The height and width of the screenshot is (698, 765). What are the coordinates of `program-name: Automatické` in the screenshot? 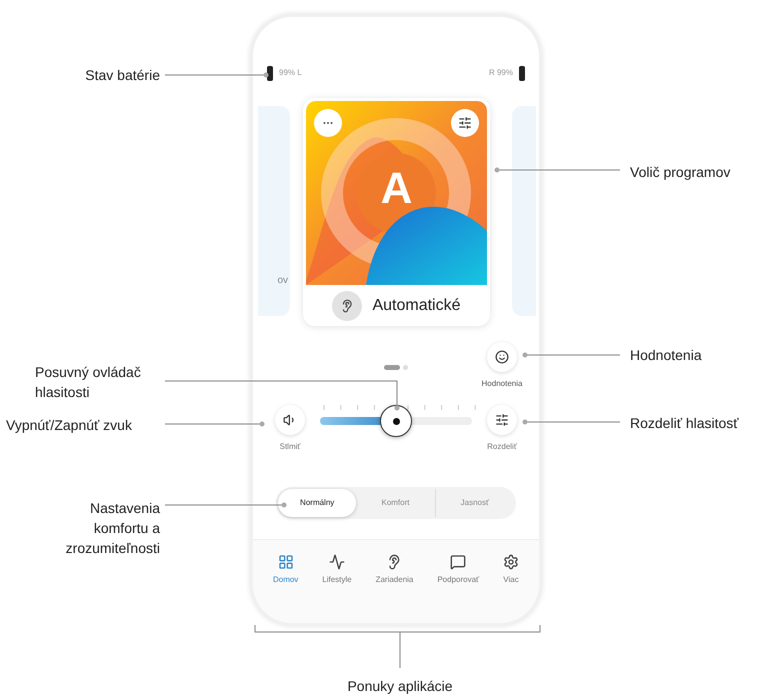 It's located at (416, 306).